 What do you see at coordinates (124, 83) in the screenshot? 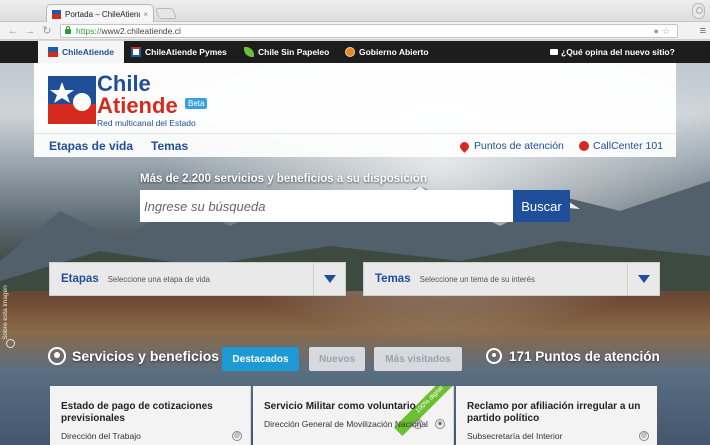
I see `logo-line-chile: Chile` at bounding box center [124, 83].